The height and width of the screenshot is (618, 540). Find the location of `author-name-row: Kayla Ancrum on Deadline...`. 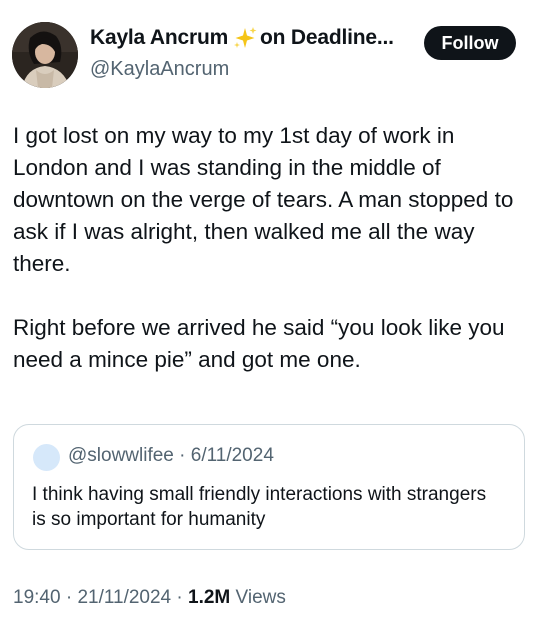

author-name-row: Kayla Ancrum on Deadline... is located at coordinates (242, 38).